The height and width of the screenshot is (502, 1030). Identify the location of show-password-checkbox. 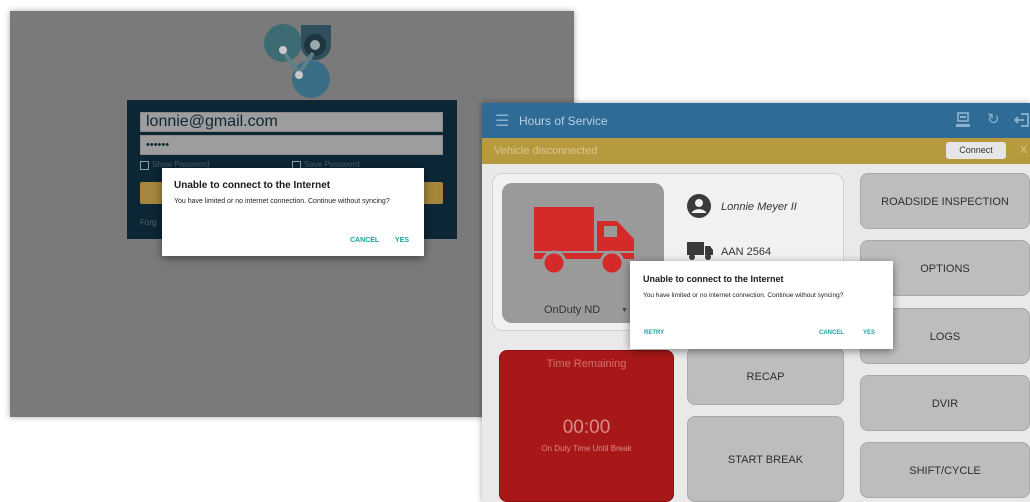
(144, 165).